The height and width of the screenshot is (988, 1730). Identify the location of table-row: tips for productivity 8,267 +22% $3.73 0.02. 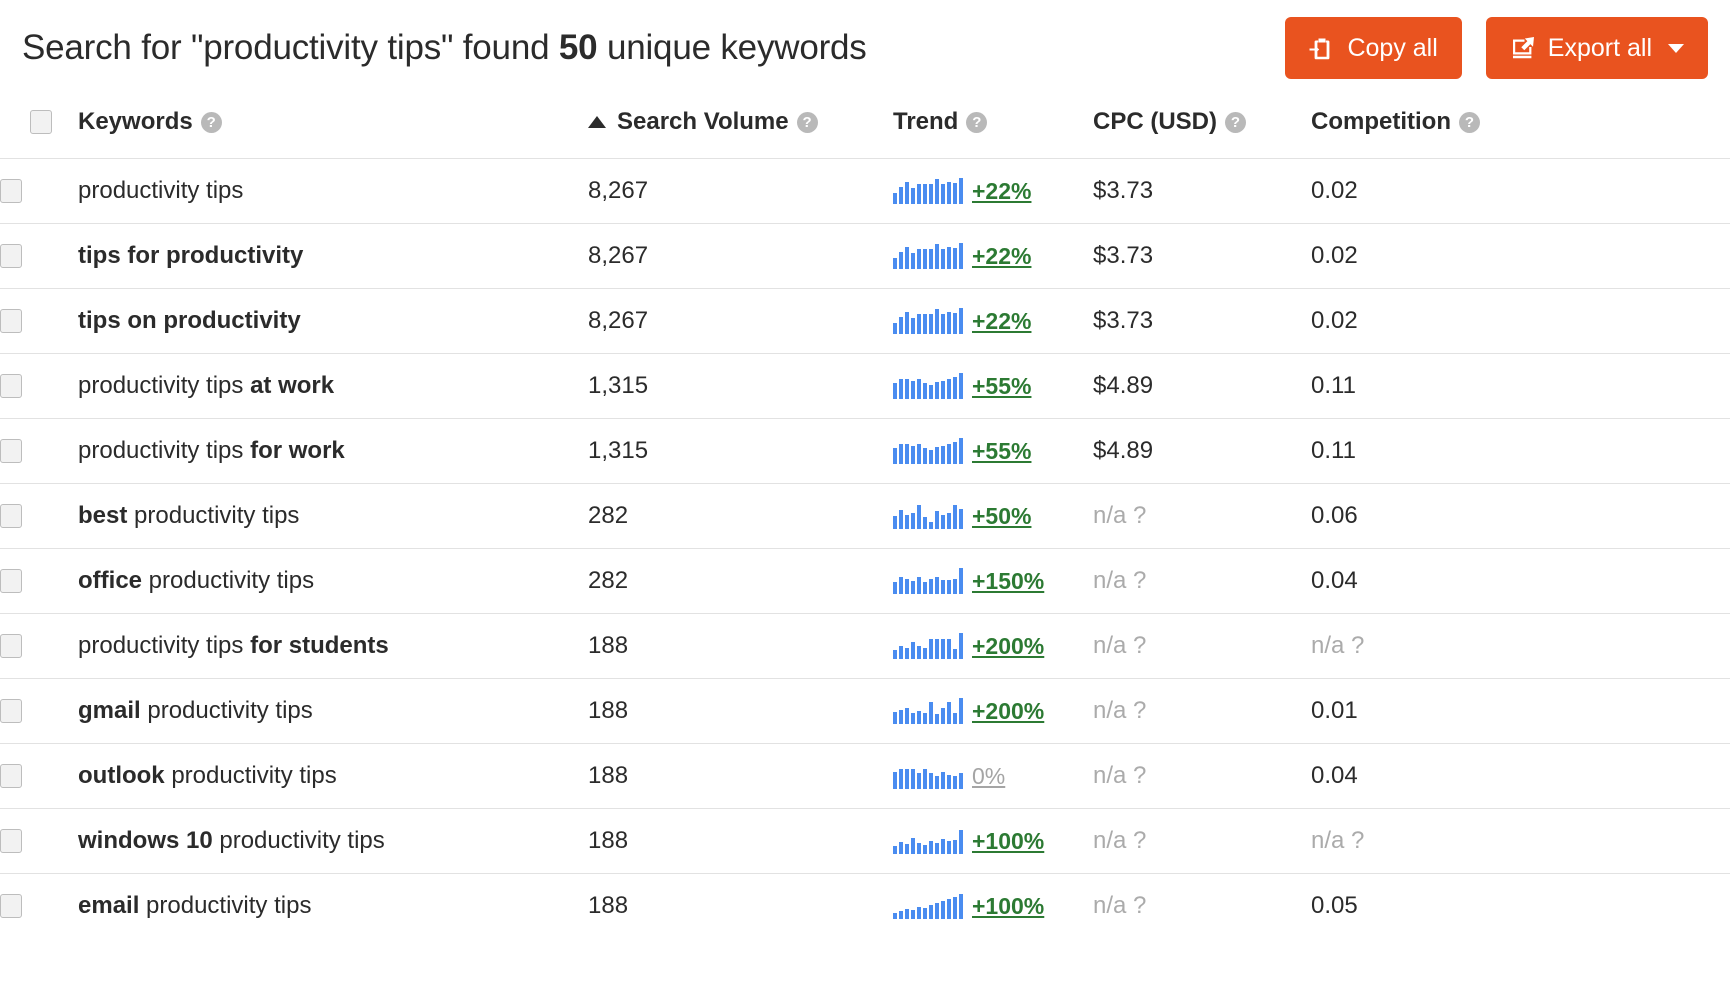
(865, 256).